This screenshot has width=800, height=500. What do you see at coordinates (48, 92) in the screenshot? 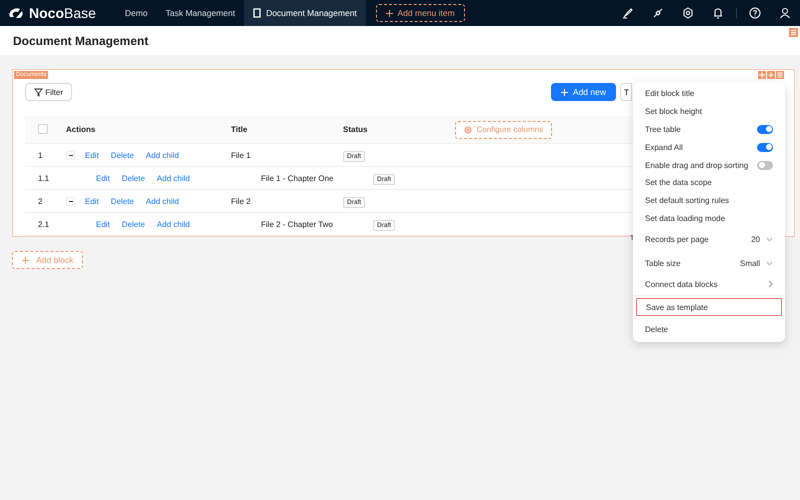
I see `filter-button: Filter` at bounding box center [48, 92].